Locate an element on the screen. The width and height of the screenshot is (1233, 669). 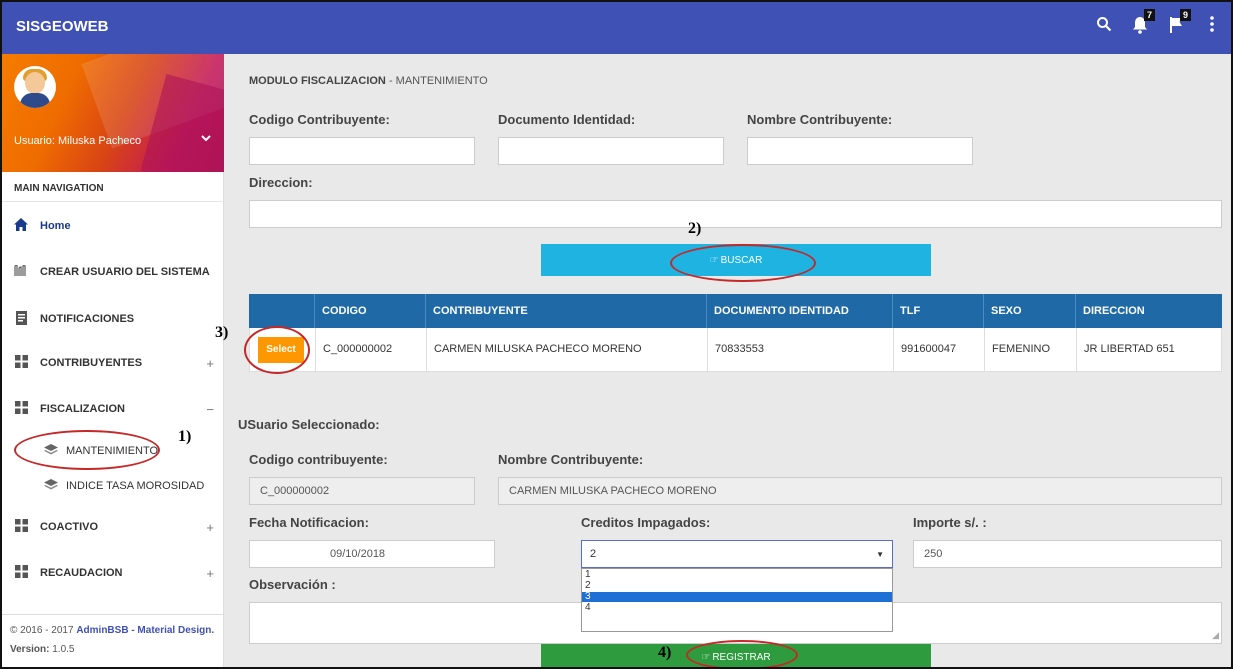
collapse-minus-icon: − is located at coordinates (210, 409).